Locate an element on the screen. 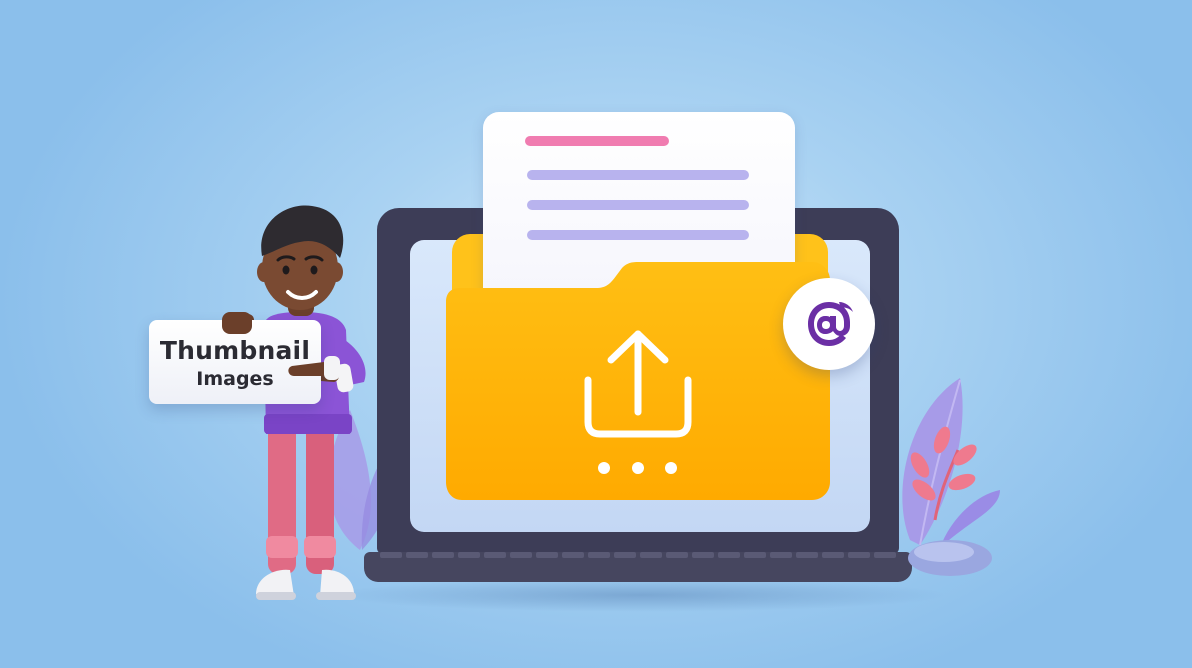  blazor-at-icon is located at coordinates (830, 324).